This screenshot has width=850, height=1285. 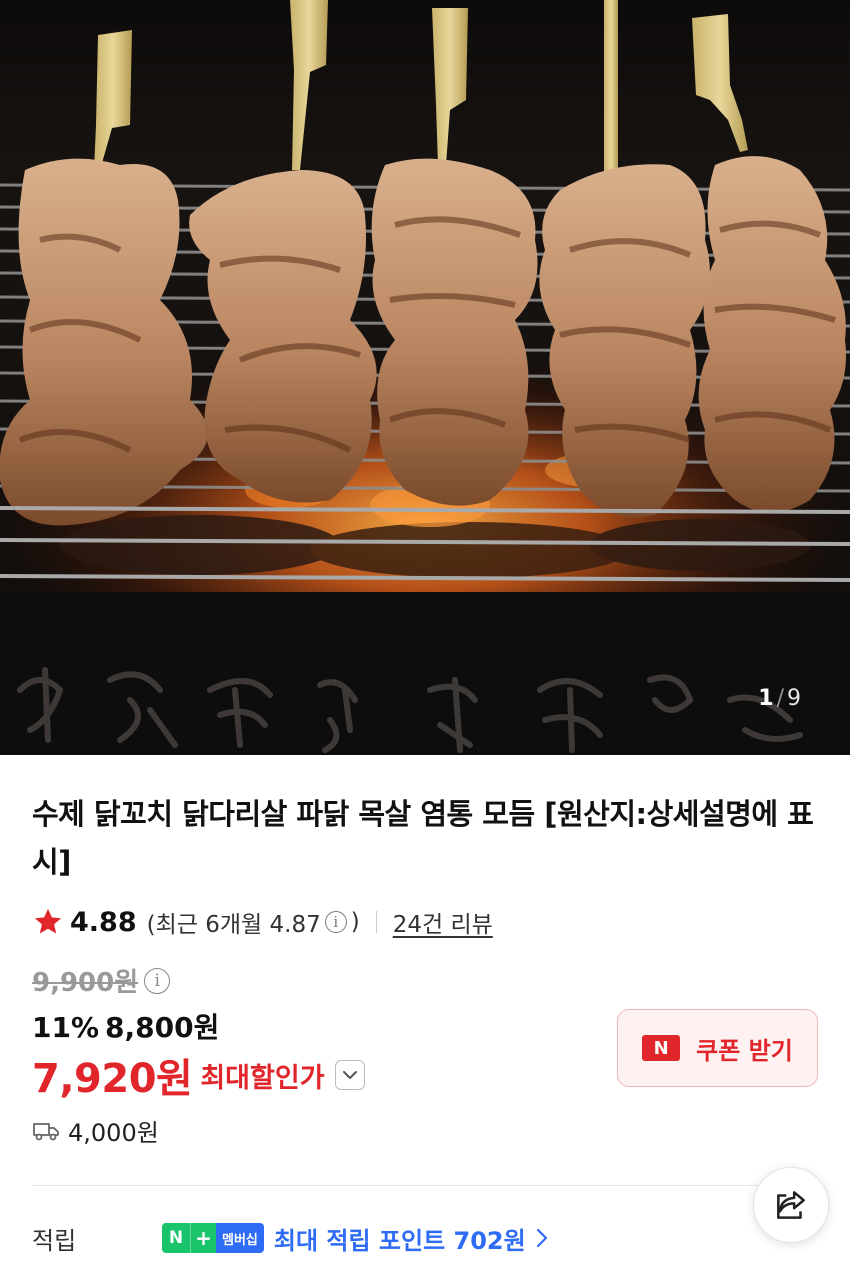 I want to click on coupon-download-button: N 쿠폰 받기, so click(x=717, y=1048).